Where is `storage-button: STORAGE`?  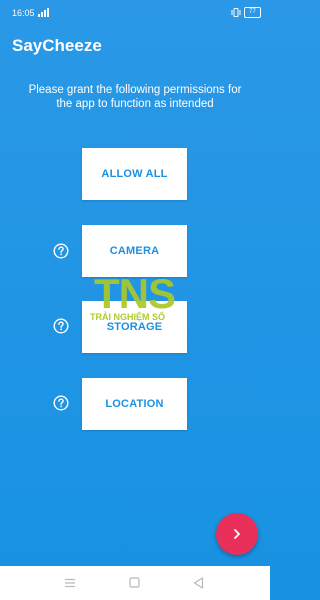
storage-button: STORAGE is located at coordinates (134, 327).